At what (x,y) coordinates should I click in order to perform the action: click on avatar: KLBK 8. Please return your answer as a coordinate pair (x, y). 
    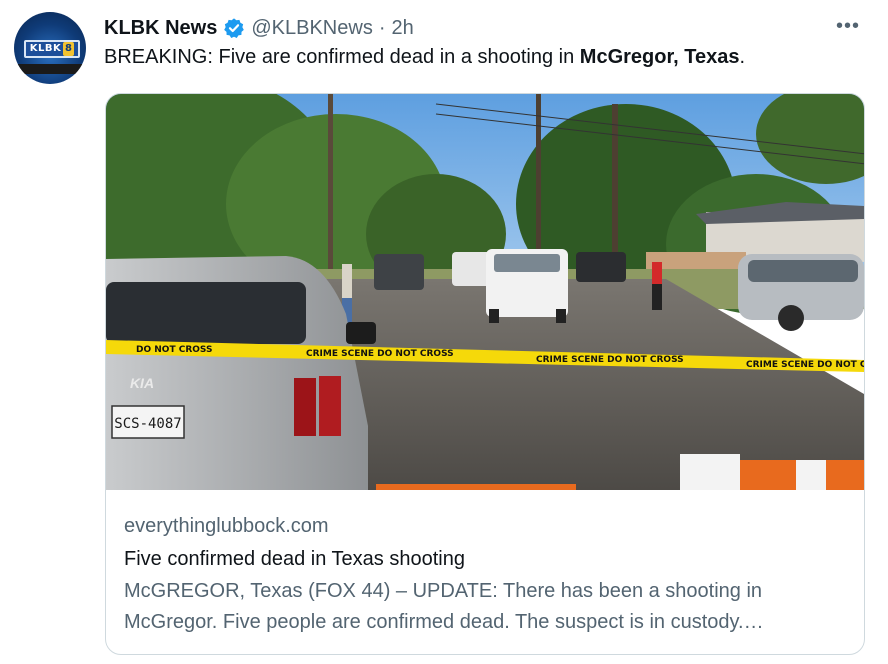
    Looking at the image, I should click on (50, 48).